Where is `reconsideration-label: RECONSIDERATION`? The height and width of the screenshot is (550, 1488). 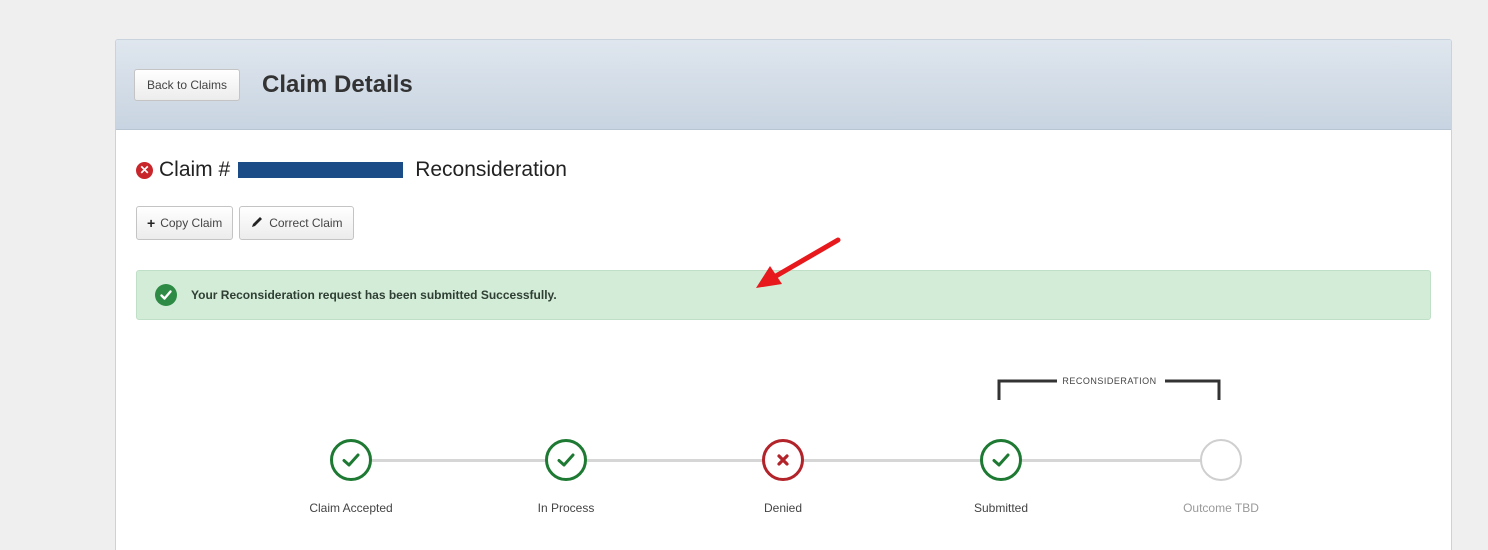
reconsideration-label: RECONSIDERATION is located at coordinates (1109, 381).